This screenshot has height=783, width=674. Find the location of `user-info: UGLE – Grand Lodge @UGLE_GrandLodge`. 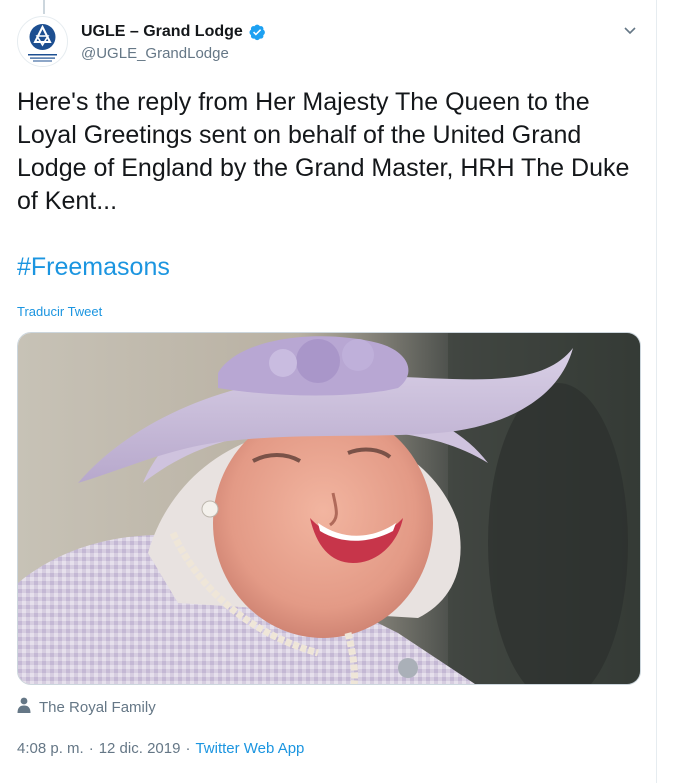

user-info: UGLE – Grand Lodge @UGLE_GrandLodge is located at coordinates (173, 42).